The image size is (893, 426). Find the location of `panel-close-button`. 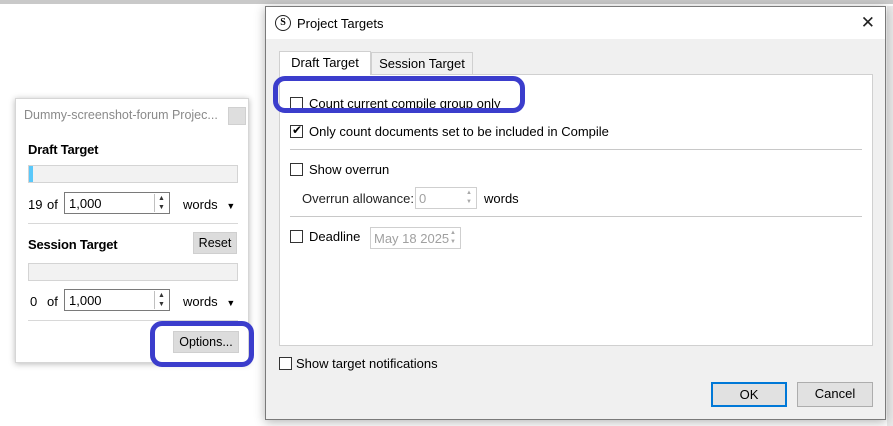

panel-close-button is located at coordinates (237, 116).